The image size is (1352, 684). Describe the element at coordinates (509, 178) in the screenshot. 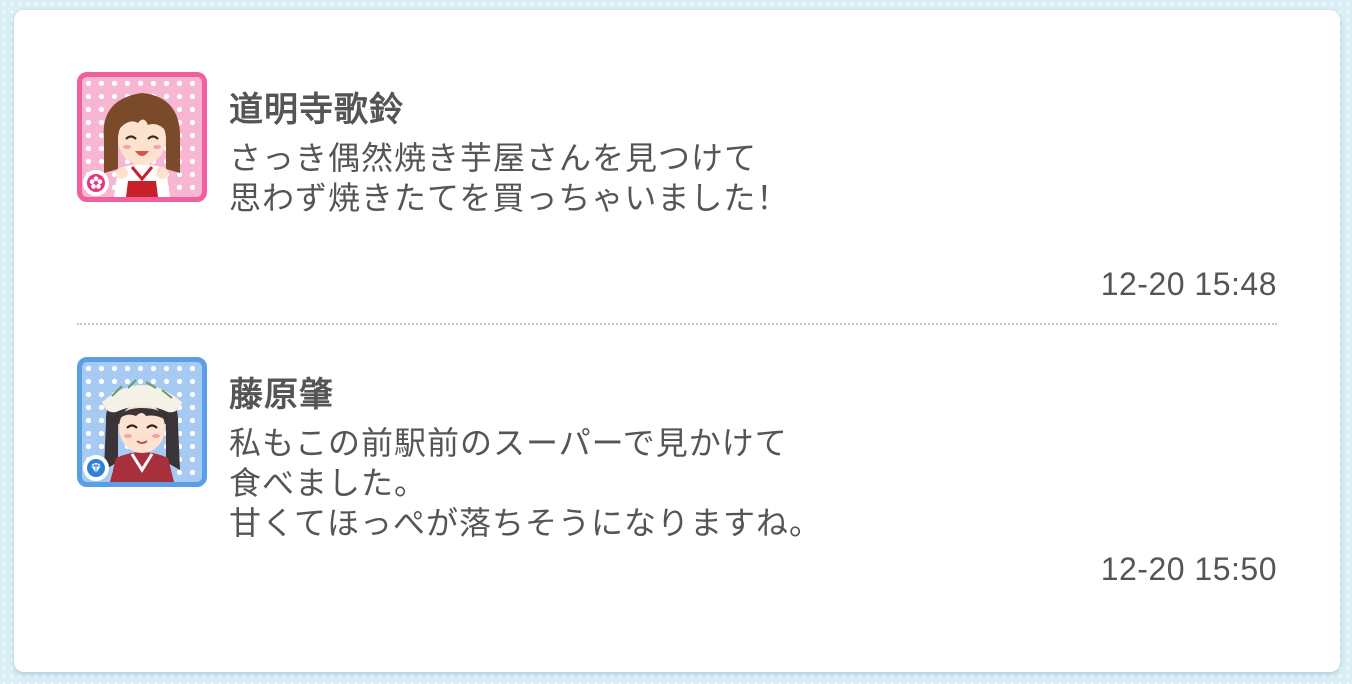

I see `message-text: さっき偶然焼き芋屋さんを見つけて 思わず焼きたてを買っちゃいました！` at that location.